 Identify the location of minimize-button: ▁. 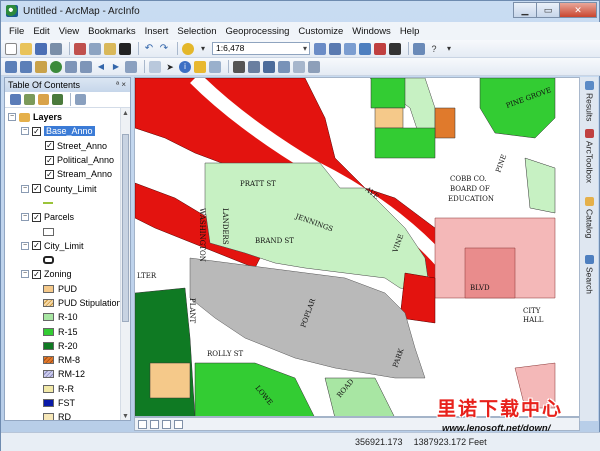
(525, 10).